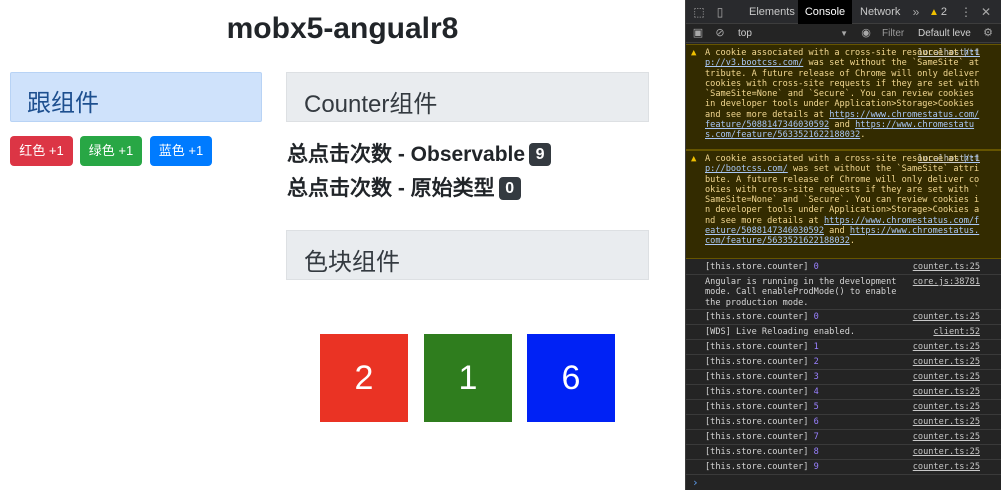 The width and height of the screenshot is (1001, 490). Describe the element at coordinates (843, 407) in the screenshot. I see `console-log-row: [this.store.counter] 5 counter.ts:25` at that location.